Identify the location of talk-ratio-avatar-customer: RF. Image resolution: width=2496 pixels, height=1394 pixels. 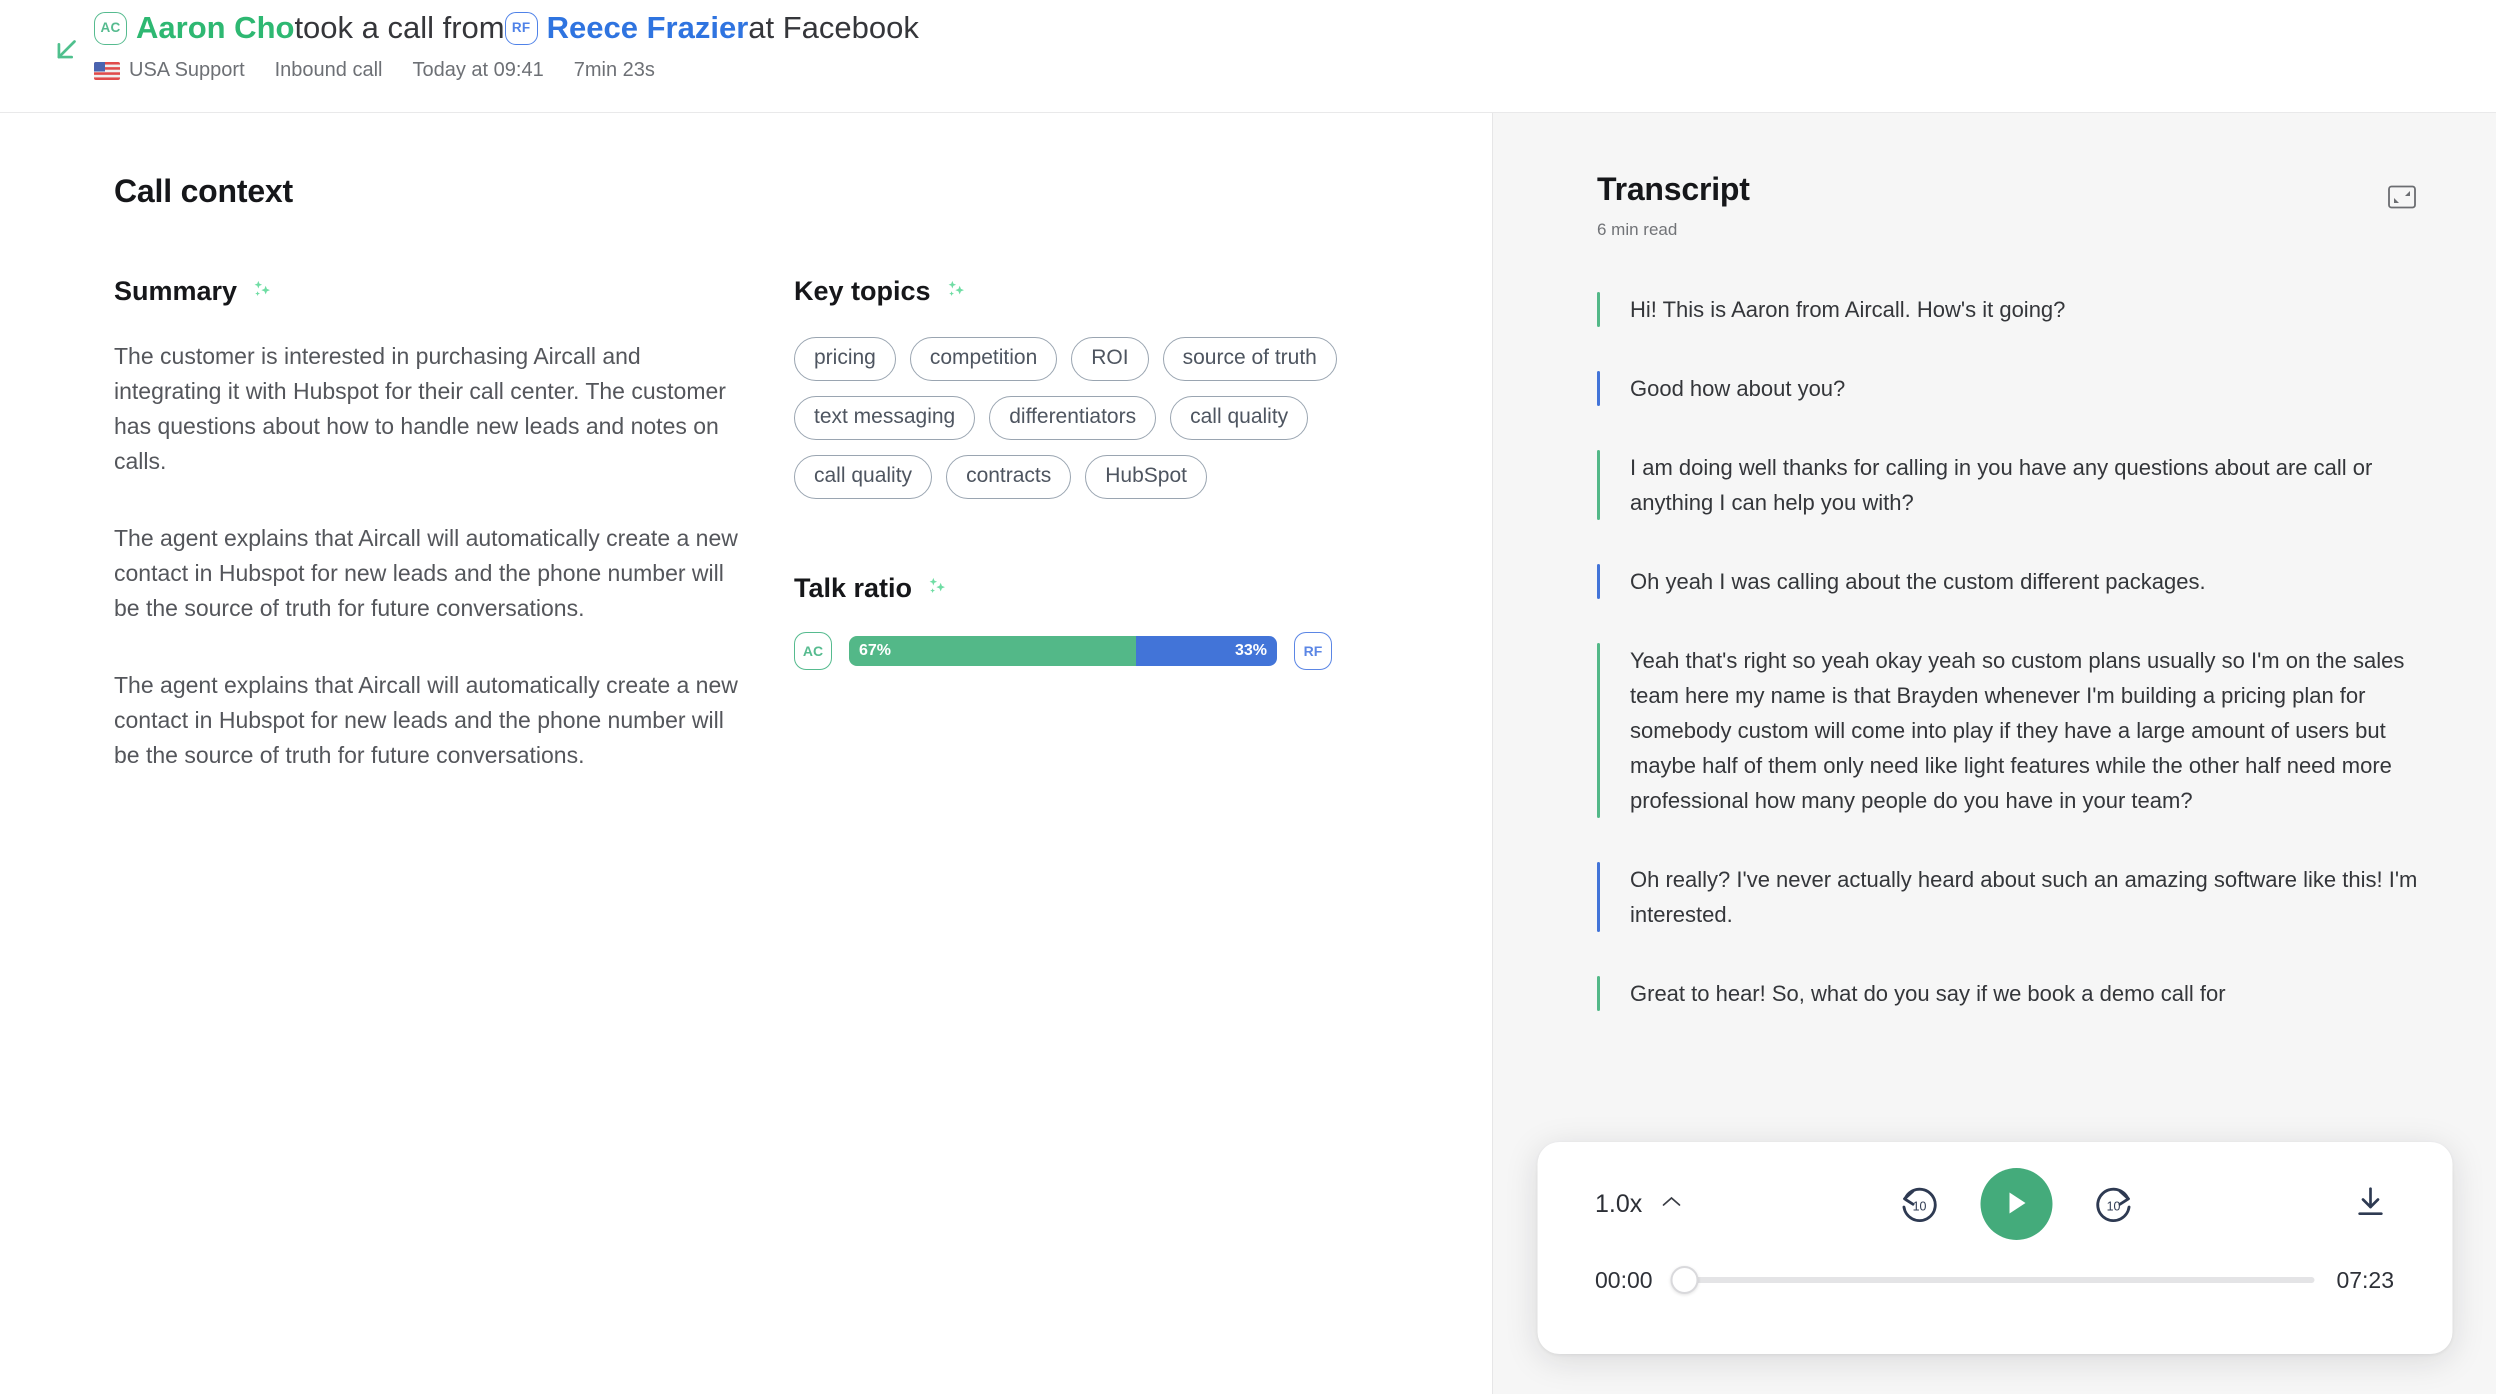
(1313, 651).